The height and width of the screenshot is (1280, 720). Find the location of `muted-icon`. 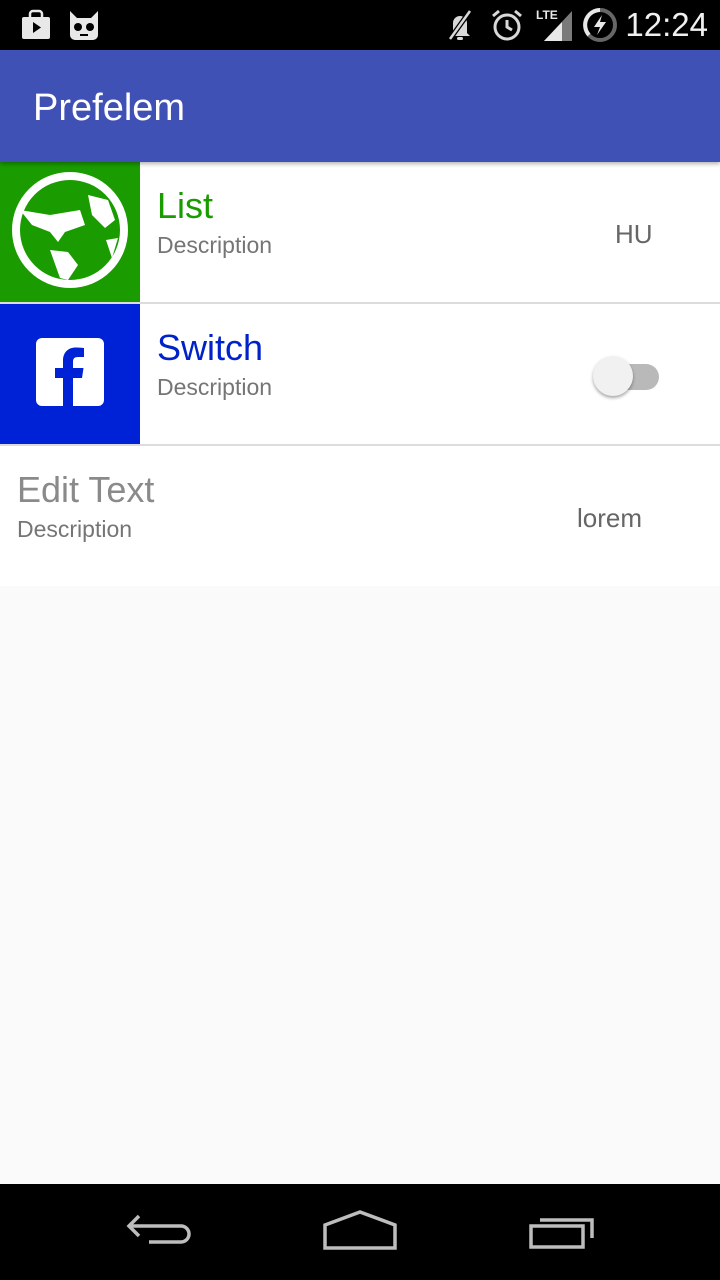

muted-icon is located at coordinates (460, 25).